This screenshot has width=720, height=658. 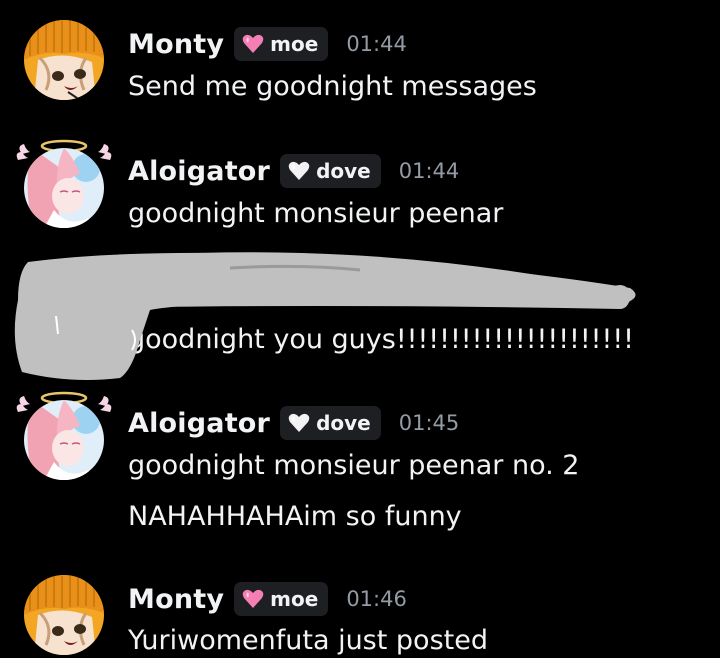 I want to click on message-text: Send me goodnight messages, so click(x=332, y=86).